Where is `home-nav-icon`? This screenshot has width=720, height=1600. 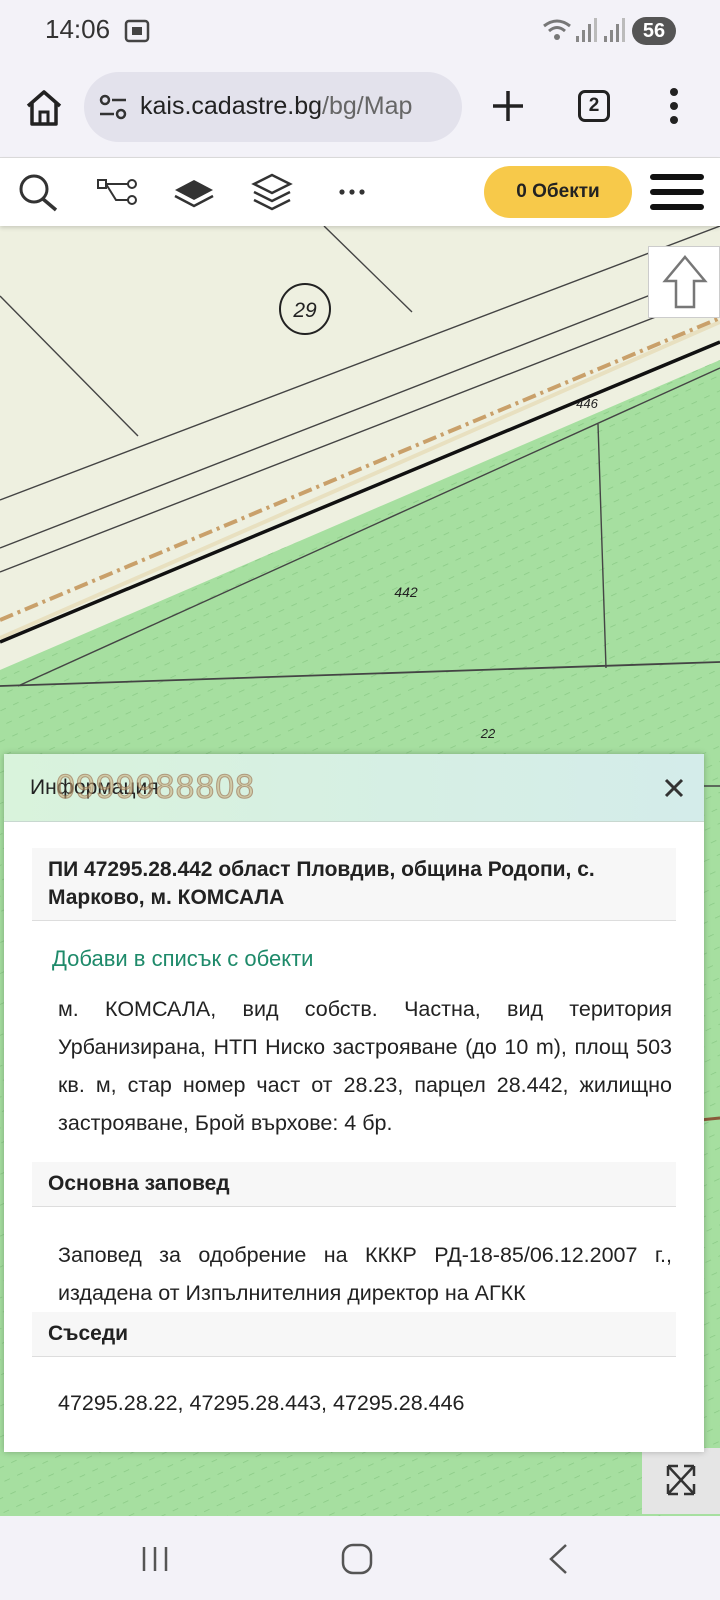
home-nav-icon is located at coordinates (357, 1559).